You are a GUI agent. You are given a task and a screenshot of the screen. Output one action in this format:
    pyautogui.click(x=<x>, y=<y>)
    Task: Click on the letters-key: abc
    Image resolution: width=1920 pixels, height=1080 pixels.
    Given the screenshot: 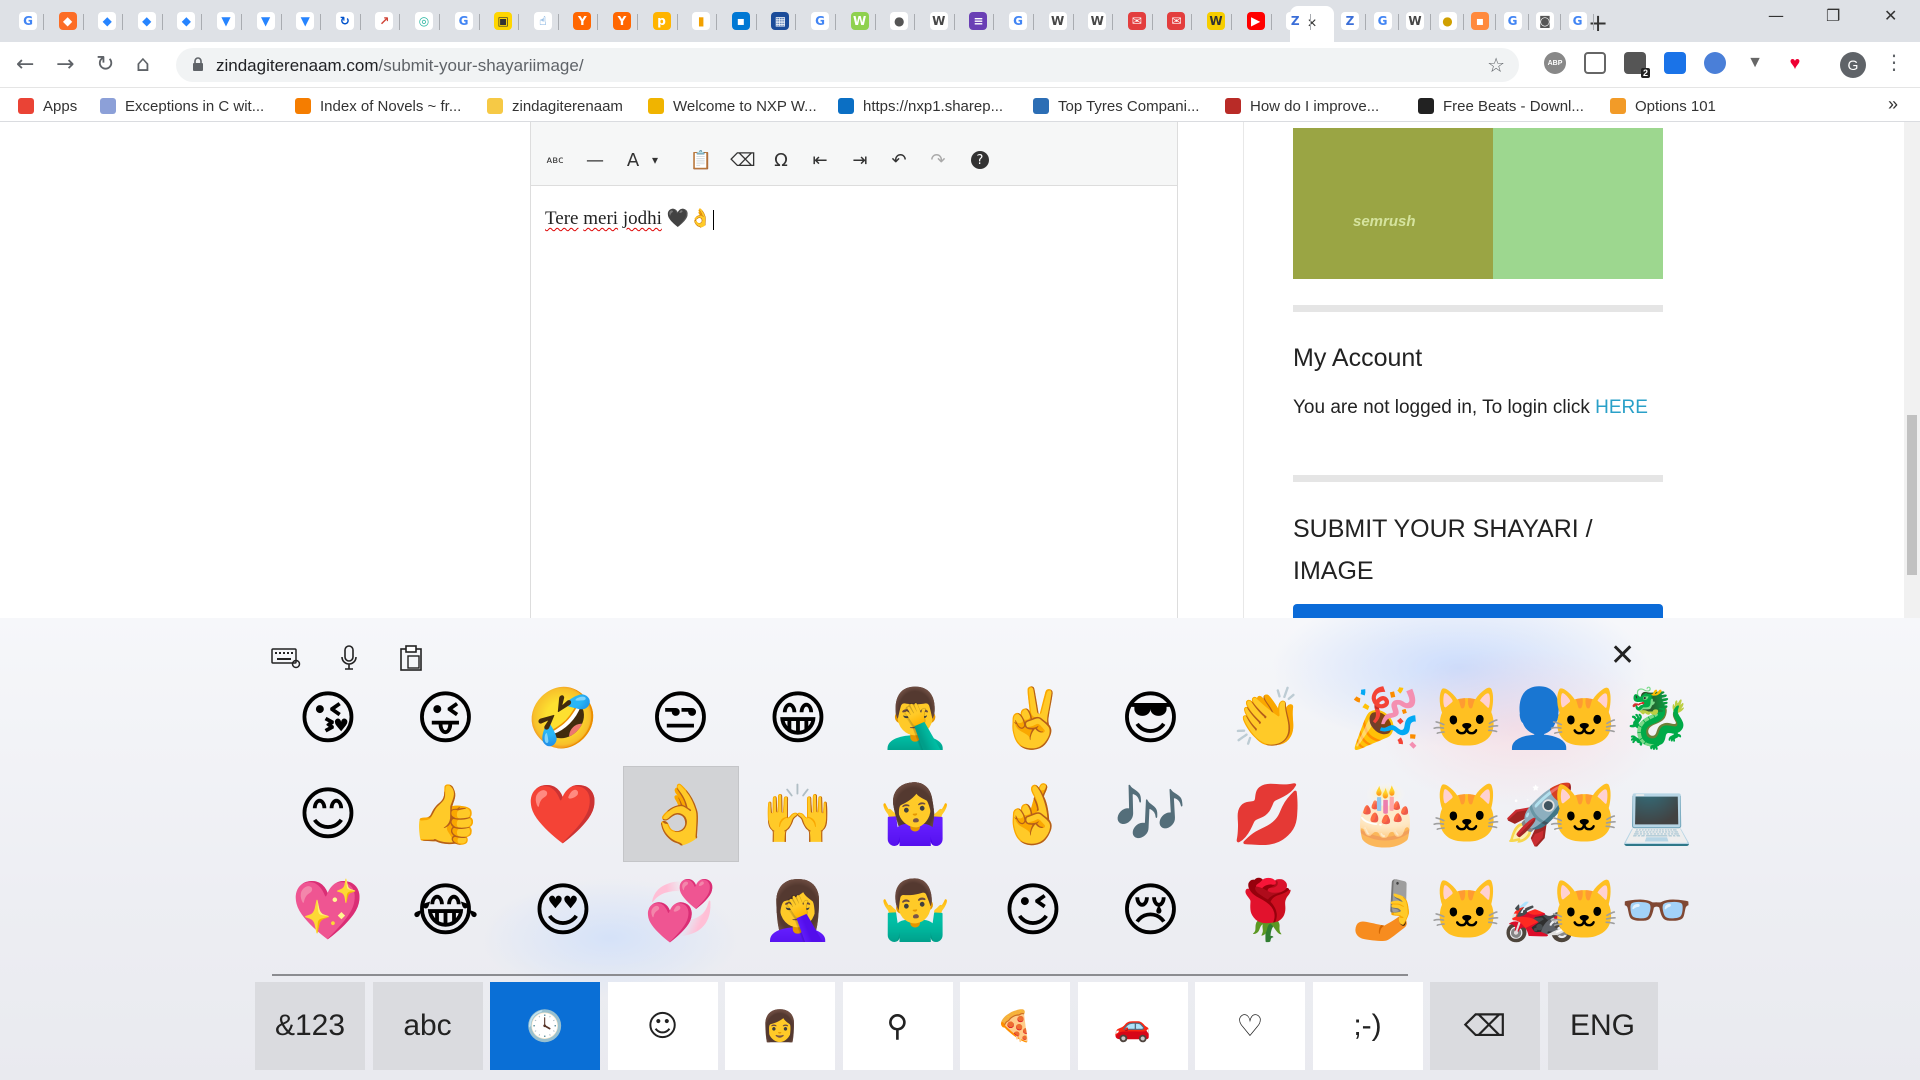 What is the action you would take?
    pyautogui.click(x=427, y=1026)
    